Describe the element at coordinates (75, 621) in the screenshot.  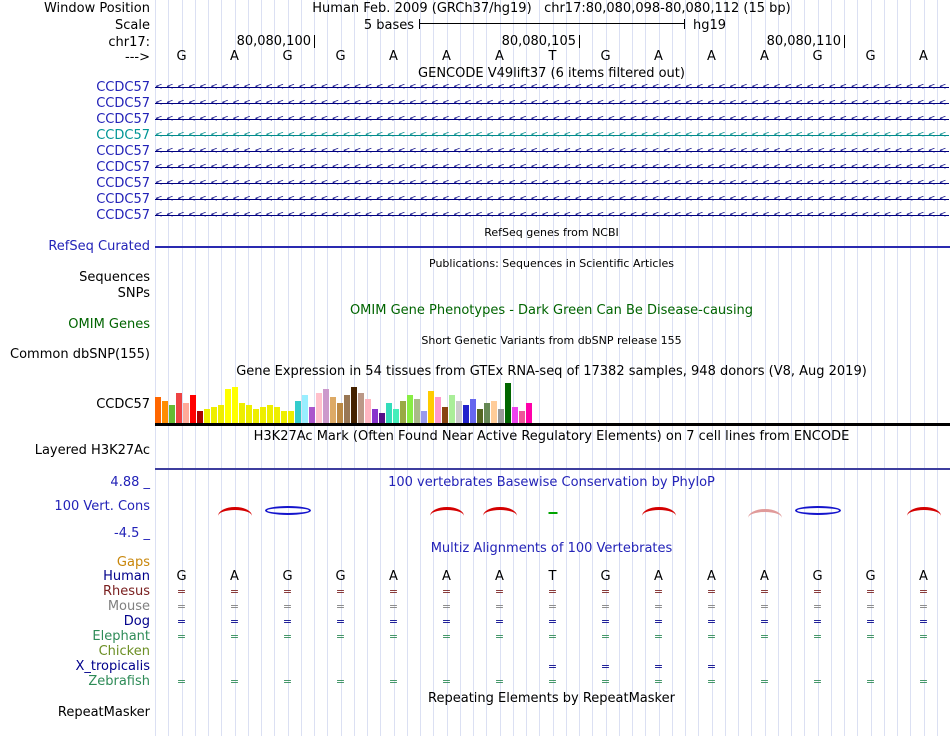
I see `species-label-dog: Dog` at that location.